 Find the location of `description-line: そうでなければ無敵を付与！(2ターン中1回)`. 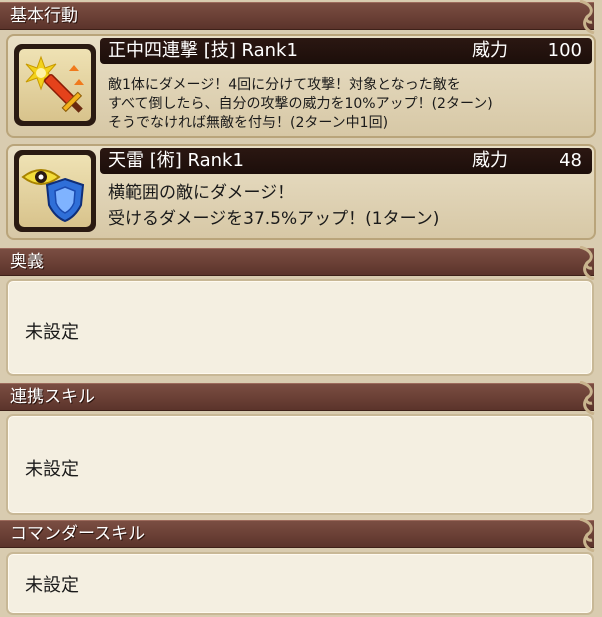

description-line: そうでなければ無敵を付与！(2ターン中1回) is located at coordinates (248, 123).